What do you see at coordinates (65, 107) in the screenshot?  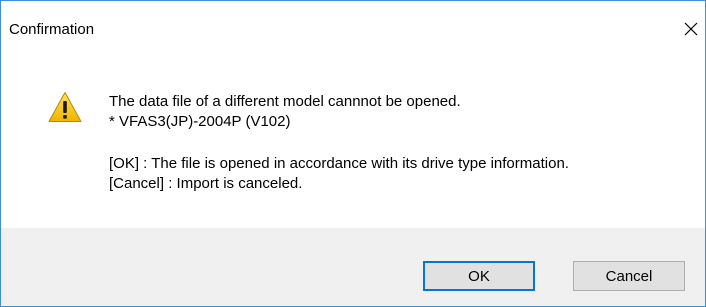 I see `warning-icon` at bounding box center [65, 107].